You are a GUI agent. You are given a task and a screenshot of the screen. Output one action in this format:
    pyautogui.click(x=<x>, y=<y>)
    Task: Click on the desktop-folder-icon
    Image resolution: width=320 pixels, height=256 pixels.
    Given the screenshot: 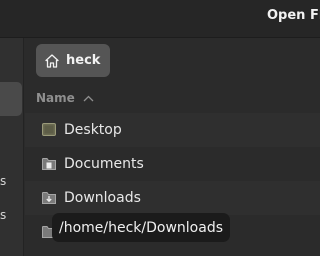 What is the action you would take?
    pyautogui.click(x=49, y=129)
    